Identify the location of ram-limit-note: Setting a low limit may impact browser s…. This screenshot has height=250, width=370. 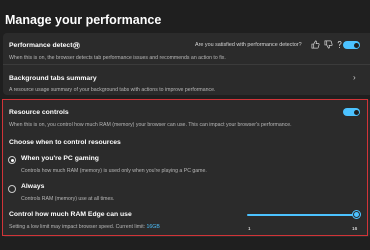
(84, 227).